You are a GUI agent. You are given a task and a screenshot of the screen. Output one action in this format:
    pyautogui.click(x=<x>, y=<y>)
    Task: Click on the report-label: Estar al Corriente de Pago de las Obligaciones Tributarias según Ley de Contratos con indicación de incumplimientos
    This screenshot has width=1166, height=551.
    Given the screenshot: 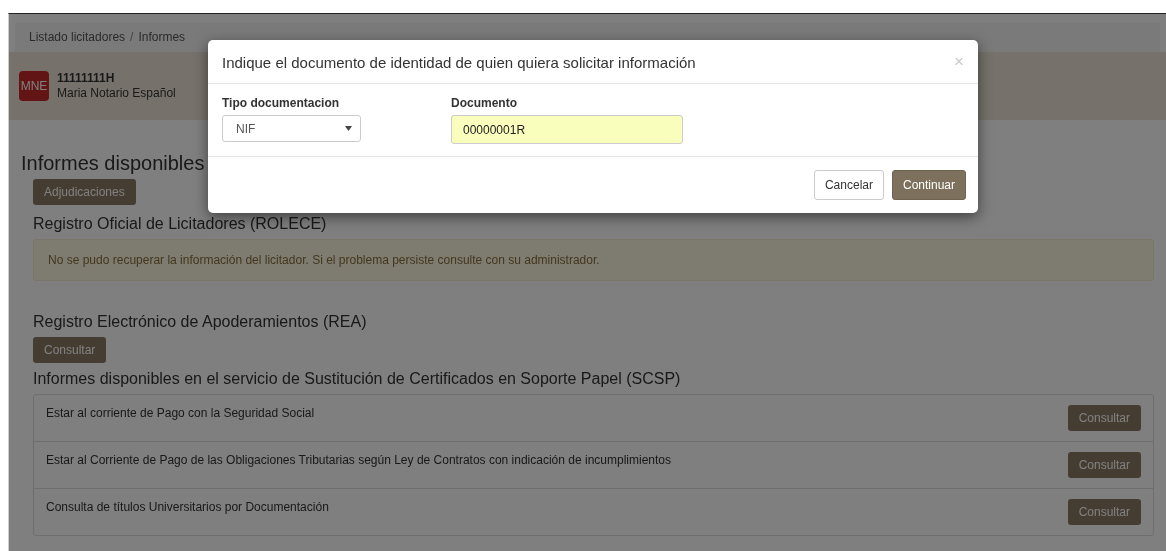 What is the action you would take?
    pyautogui.click(x=358, y=459)
    